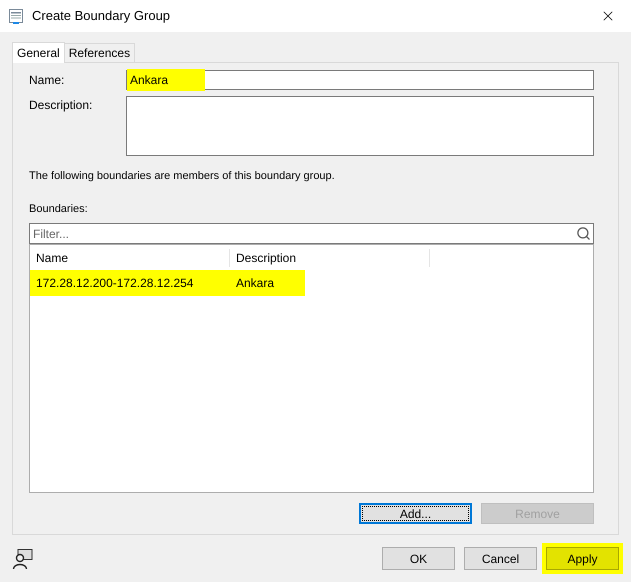  What do you see at coordinates (102, 16) in the screenshot?
I see `window-title: Create Boundary Group` at bounding box center [102, 16].